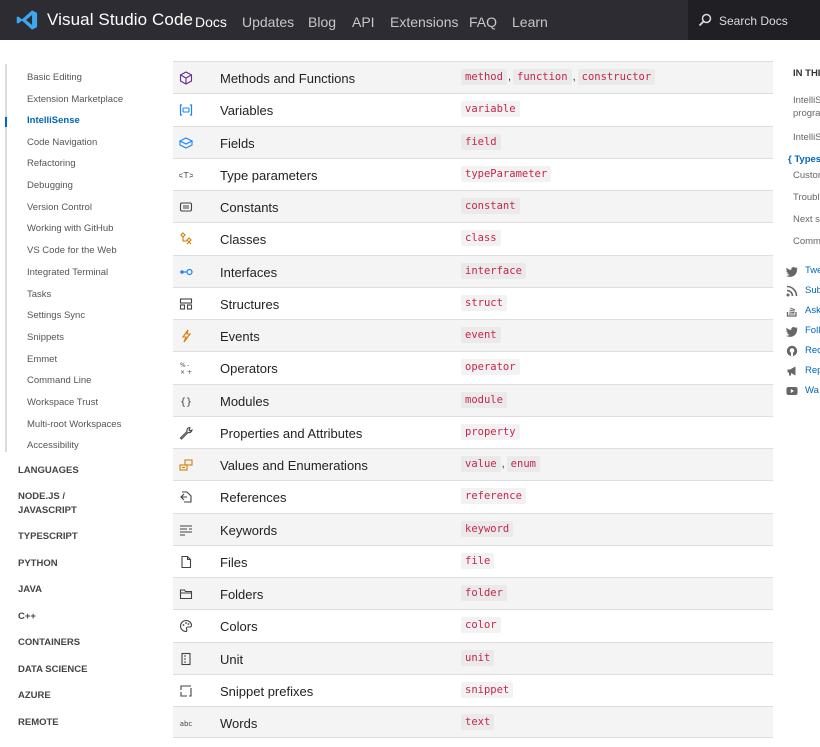 The image size is (820, 747). I want to click on code-value: class, so click(481, 238).